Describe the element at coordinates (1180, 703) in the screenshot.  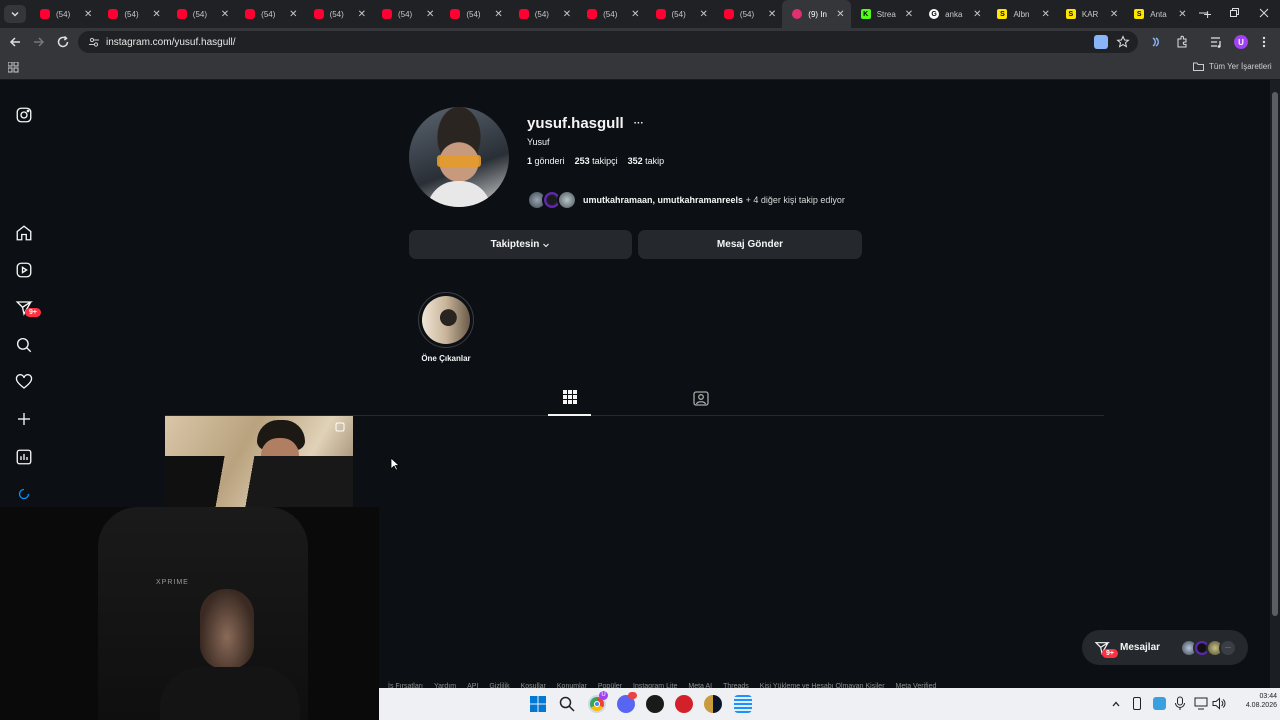
I see `microphone-icon` at that location.